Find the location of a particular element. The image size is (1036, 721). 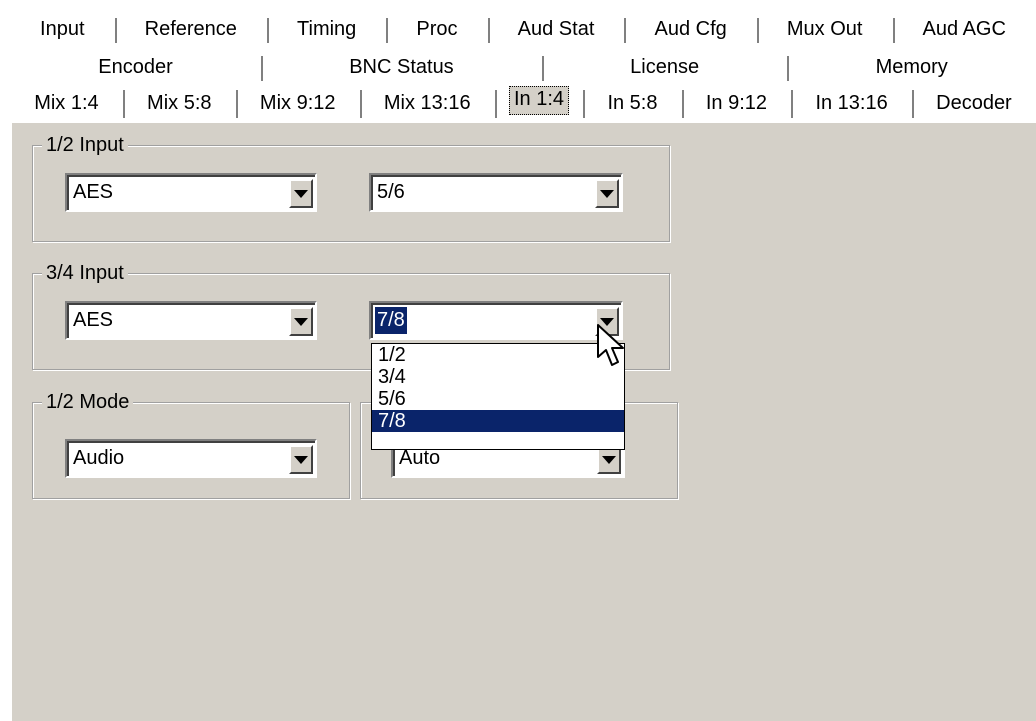

tab-aud-agc: Aud AGC is located at coordinates (964, 29).